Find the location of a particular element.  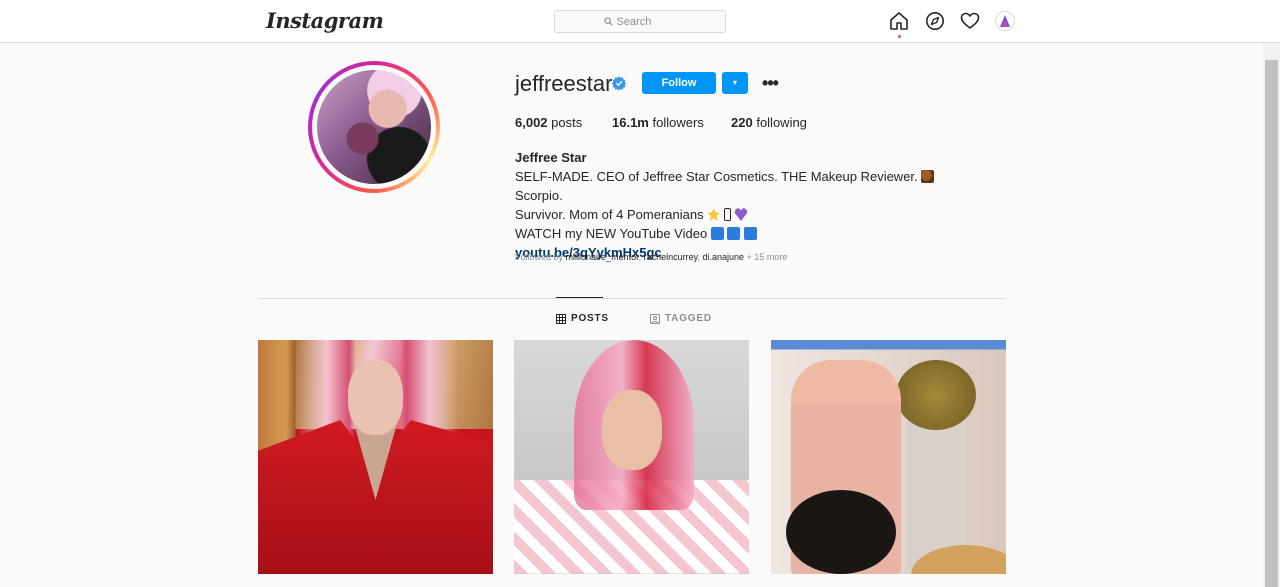

follow-button: Follow is located at coordinates (679, 83).